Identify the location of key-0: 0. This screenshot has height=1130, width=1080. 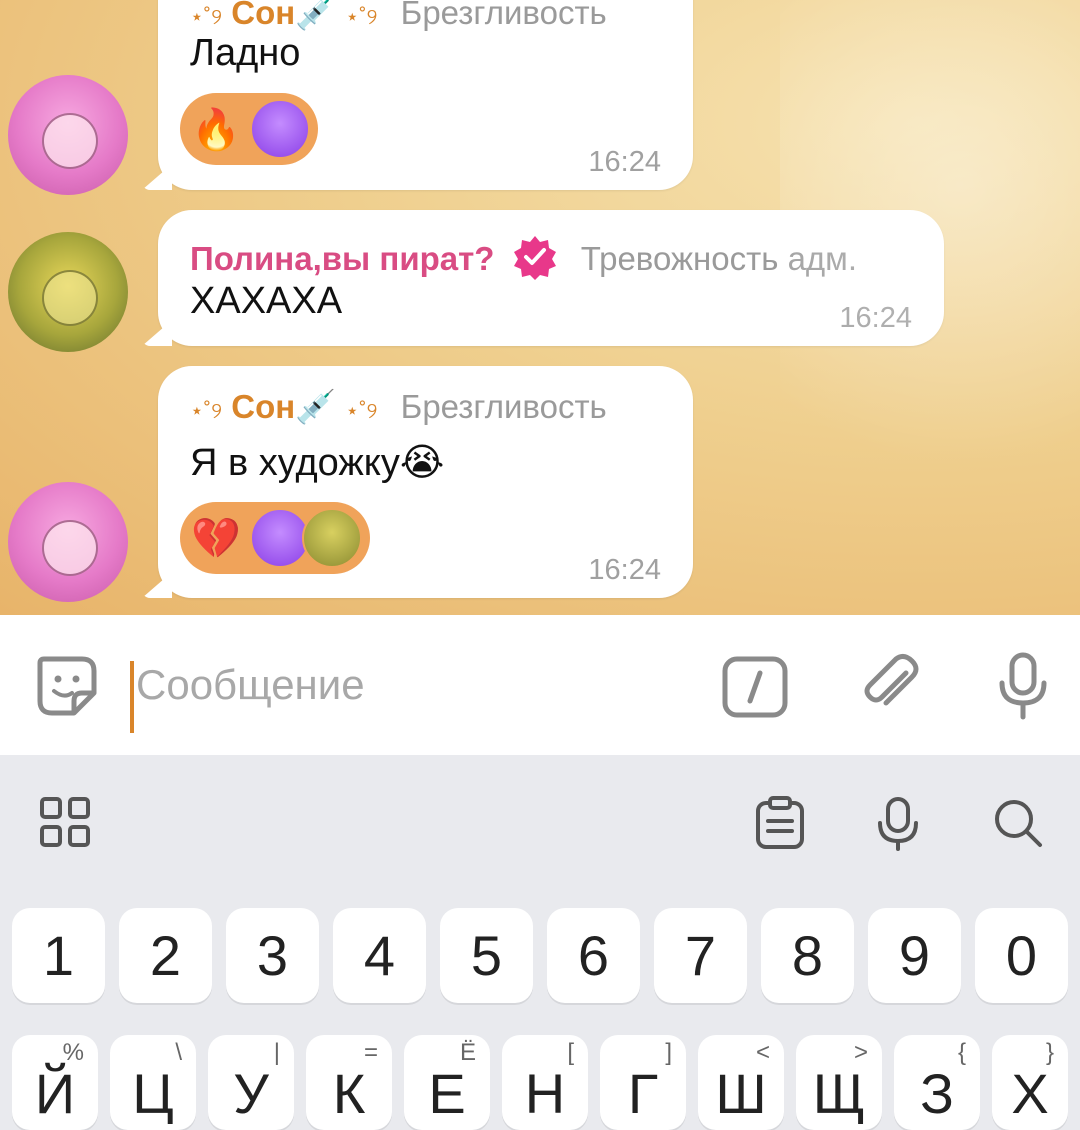
(1021, 955).